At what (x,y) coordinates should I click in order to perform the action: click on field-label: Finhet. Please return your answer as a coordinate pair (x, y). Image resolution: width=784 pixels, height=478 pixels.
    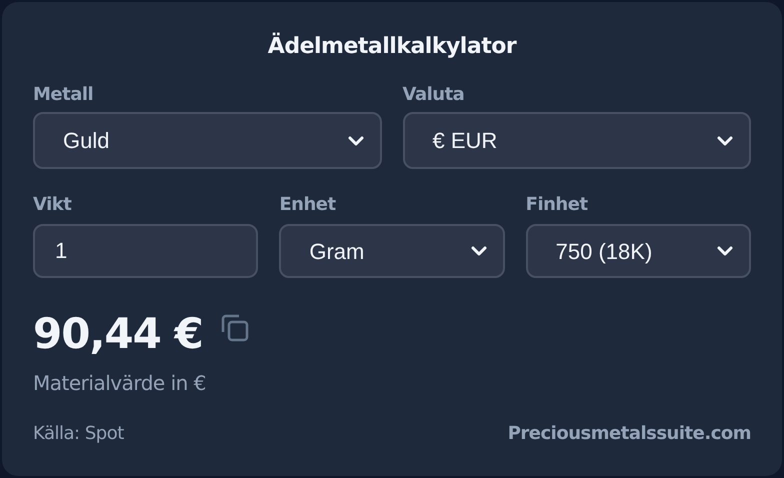
    Looking at the image, I should click on (557, 205).